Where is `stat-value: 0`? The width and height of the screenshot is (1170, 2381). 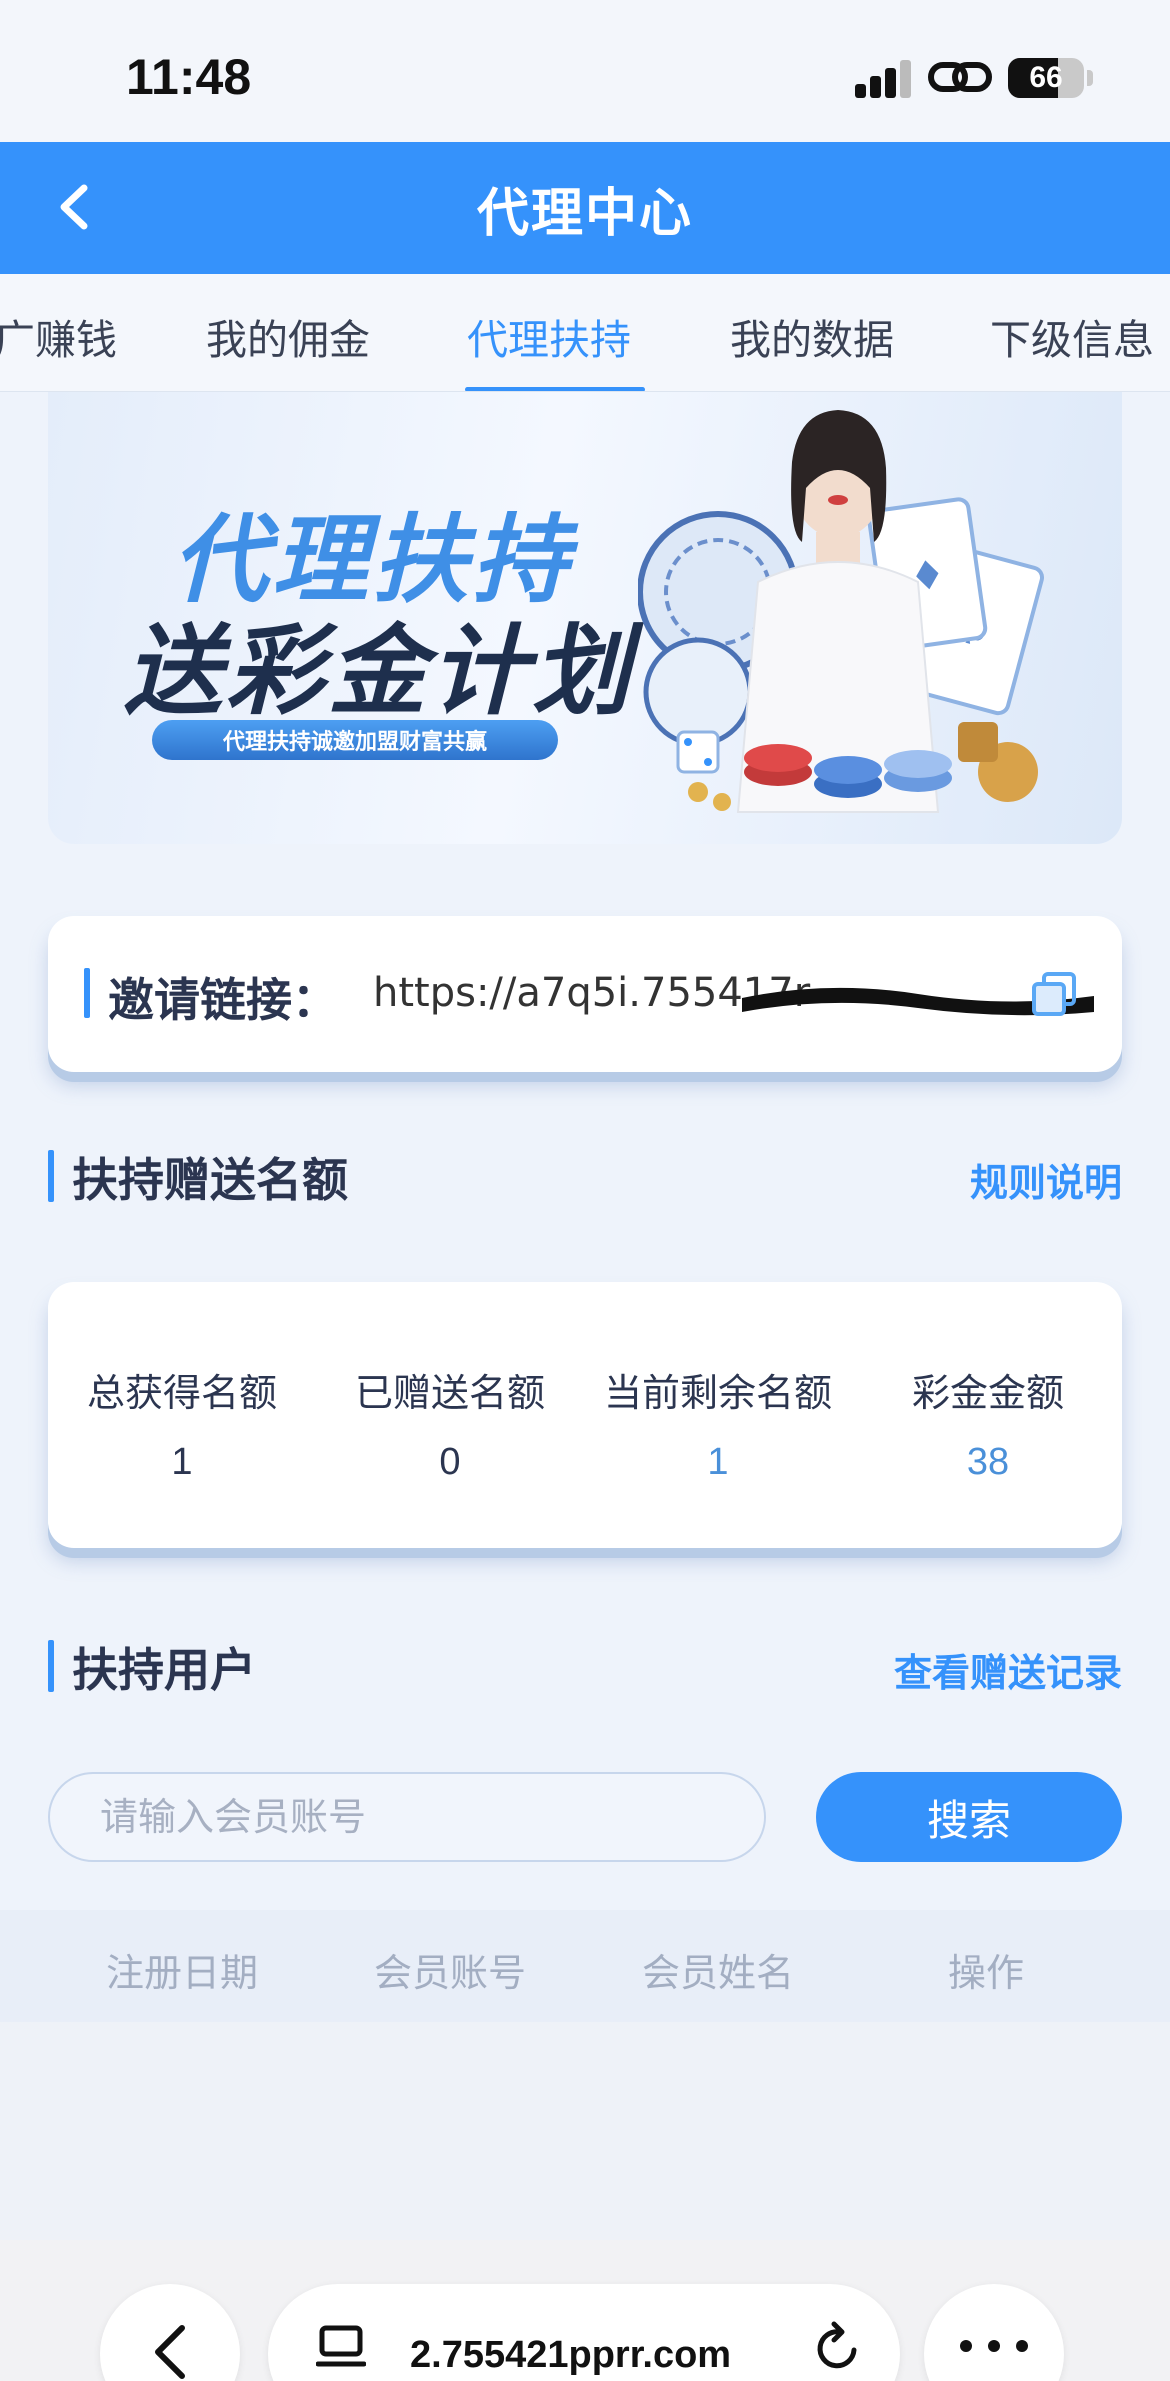
stat-value: 0 is located at coordinates (450, 1462).